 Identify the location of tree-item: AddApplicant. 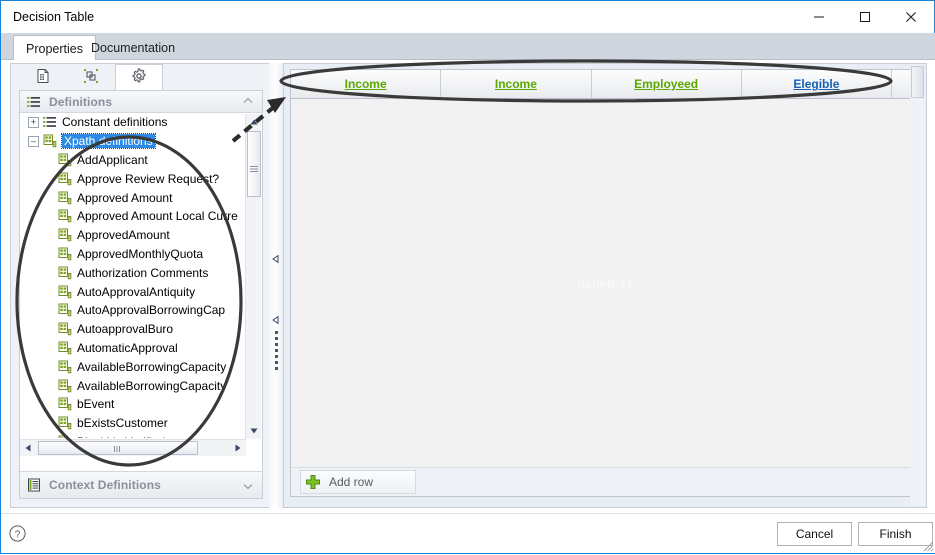
(132, 160).